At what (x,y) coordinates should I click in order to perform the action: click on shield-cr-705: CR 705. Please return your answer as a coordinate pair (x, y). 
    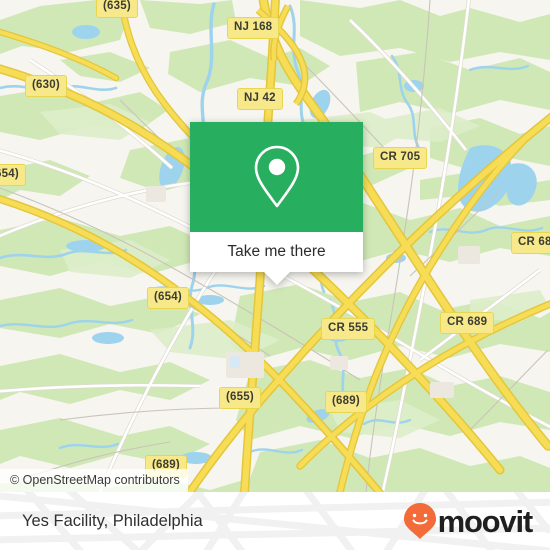
    Looking at the image, I should click on (400, 158).